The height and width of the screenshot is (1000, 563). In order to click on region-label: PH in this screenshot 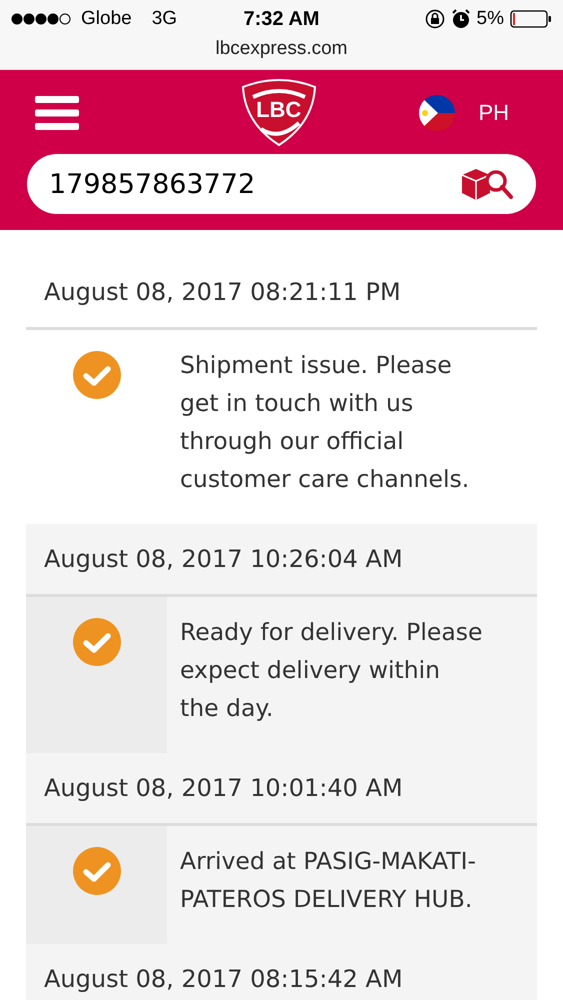, I will do `click(493, 113)`.